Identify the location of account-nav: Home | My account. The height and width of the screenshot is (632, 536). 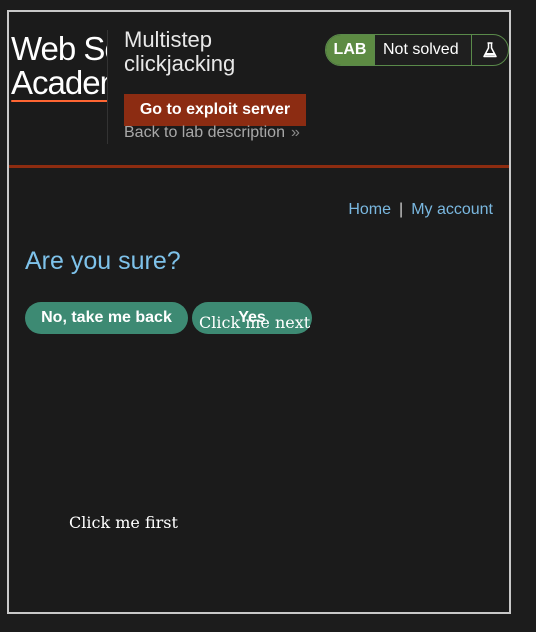
(420, 210).